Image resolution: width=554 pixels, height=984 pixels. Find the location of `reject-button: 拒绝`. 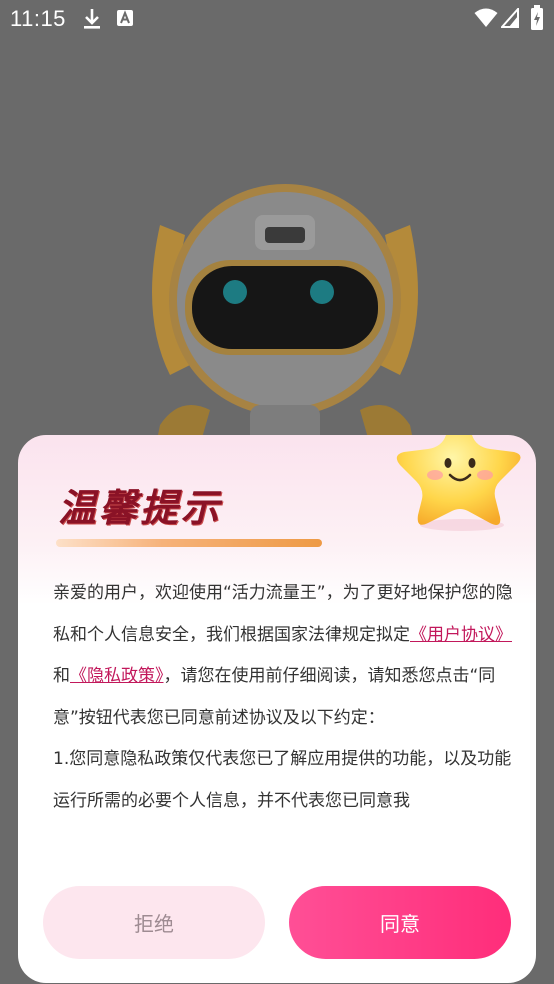

reject-button: 拒绝 is located at coordinates (154, 922).